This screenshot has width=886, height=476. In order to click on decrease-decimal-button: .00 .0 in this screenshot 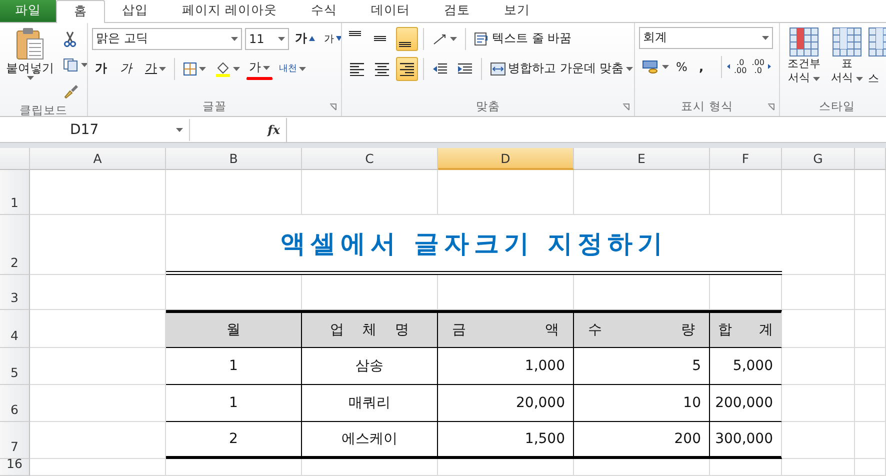, I will do `click(762, 66)`.